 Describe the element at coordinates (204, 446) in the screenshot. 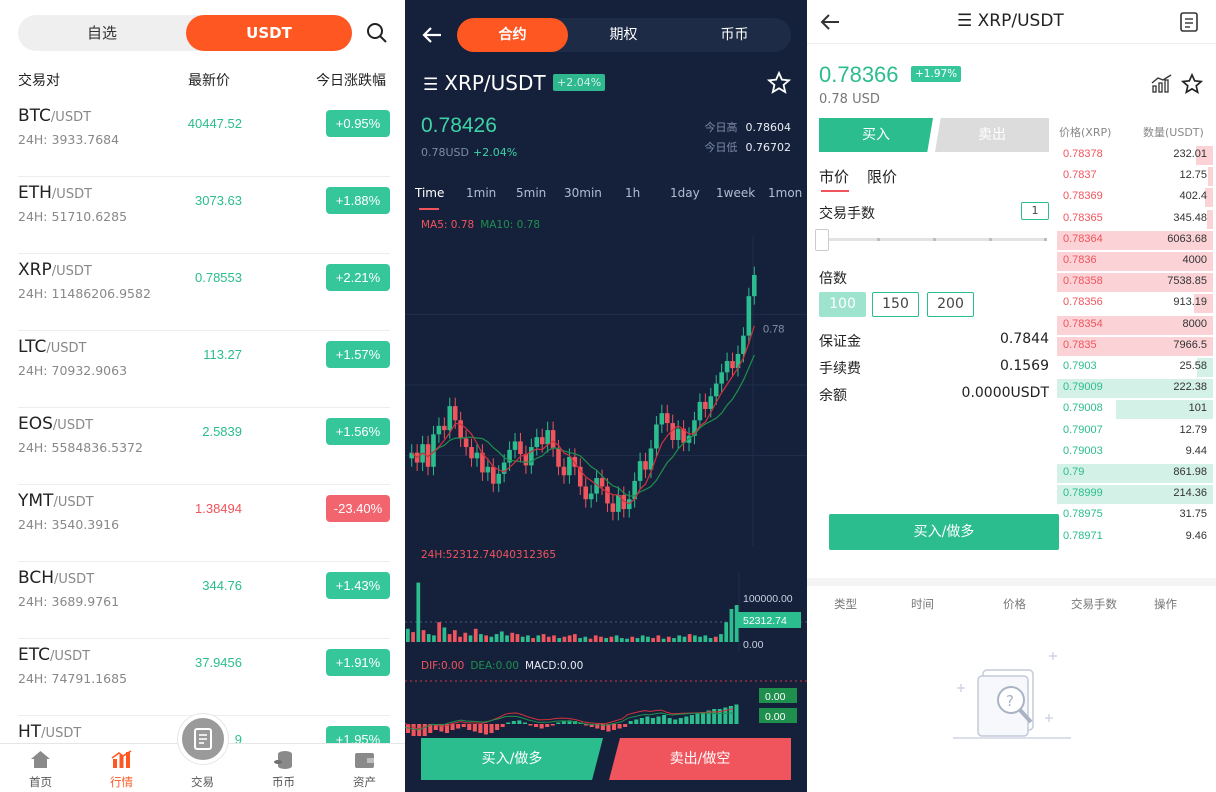

I see `market-row: EOS/USDT 24H: 5584836.5372 2.5839 +1.56%` at that location.